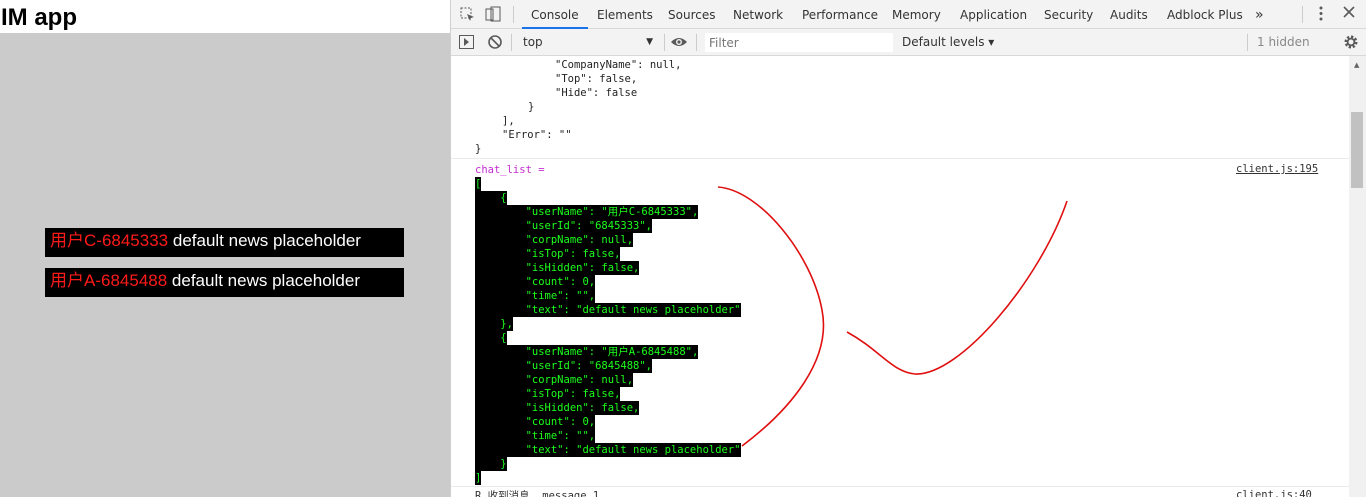 The height and width of the screenshot is (497, 1366). Describe the element at coordinates (758, 14) in the screenshot. I see `tab-network: Network` at that location.